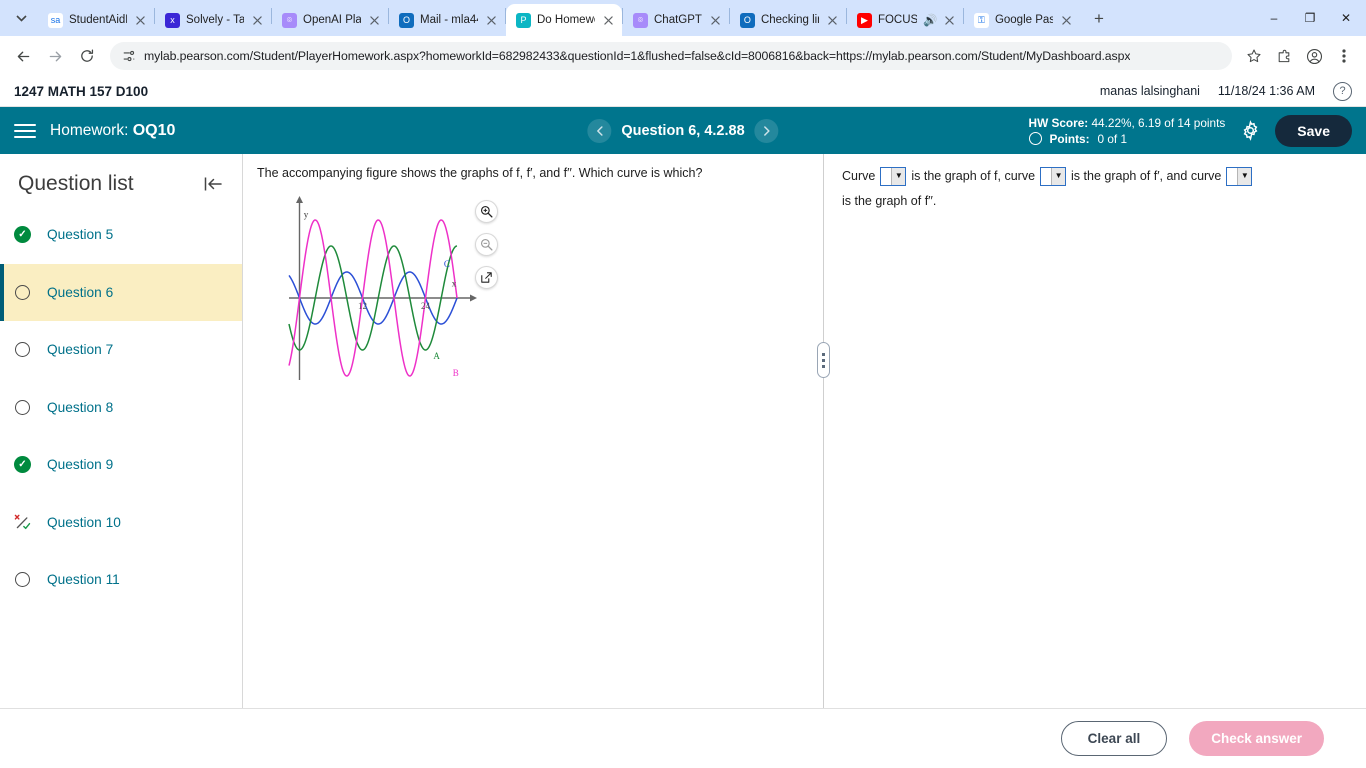 The width and height of the screenshot is (1366, 768). Describe the element at coordinates (55, 20) in the screenshot. I see `studentaid-icon: sa` at that location.